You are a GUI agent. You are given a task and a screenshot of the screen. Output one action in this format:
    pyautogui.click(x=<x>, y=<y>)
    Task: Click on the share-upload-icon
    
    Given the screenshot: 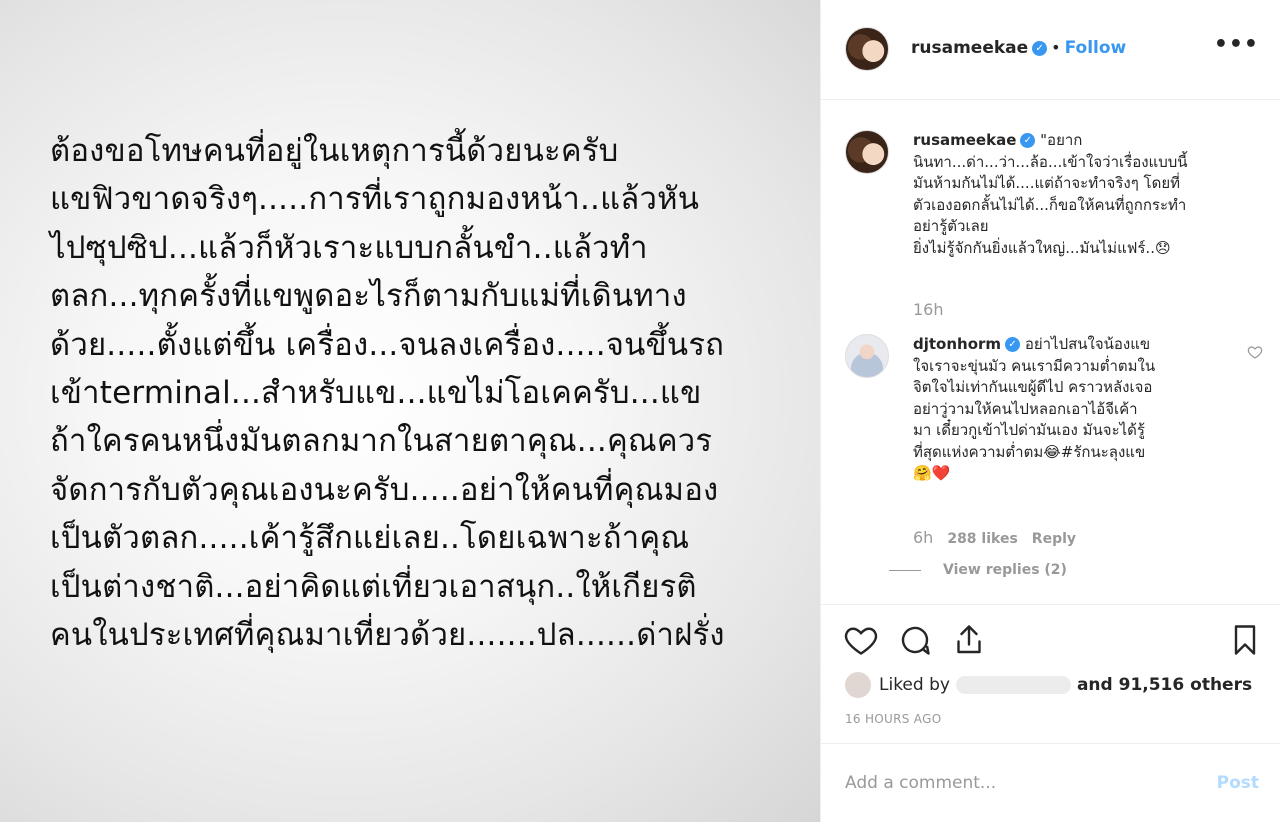 What is the action you would take?
    pyautogui.click(x=969, y=640)
    